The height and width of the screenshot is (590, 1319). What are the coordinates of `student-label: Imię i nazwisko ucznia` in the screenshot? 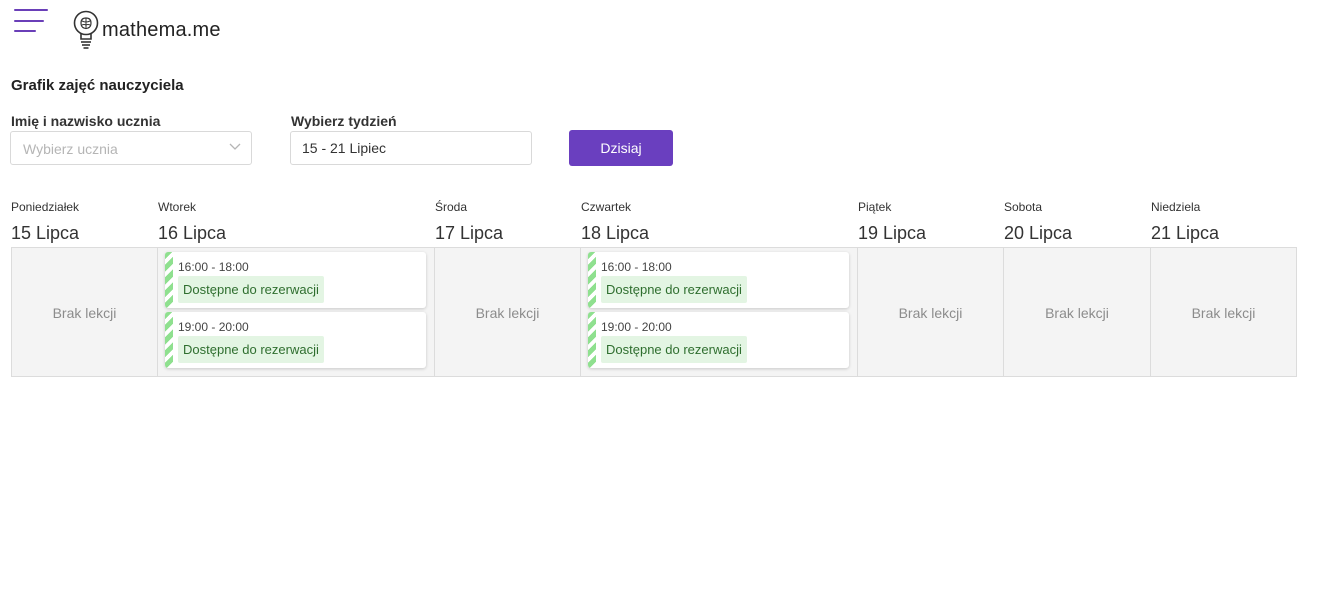 It's located at (86, 121).